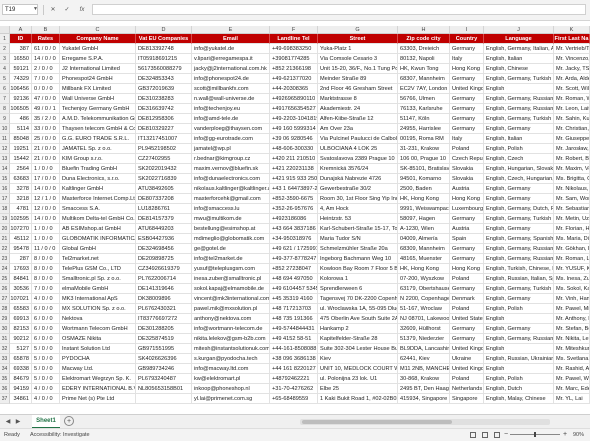 This screenshot has height=441, width=590. What do you see at coordinates (5, 119) in the screenshot?
I see `row-number: 9` at bounding box center [5, 119].